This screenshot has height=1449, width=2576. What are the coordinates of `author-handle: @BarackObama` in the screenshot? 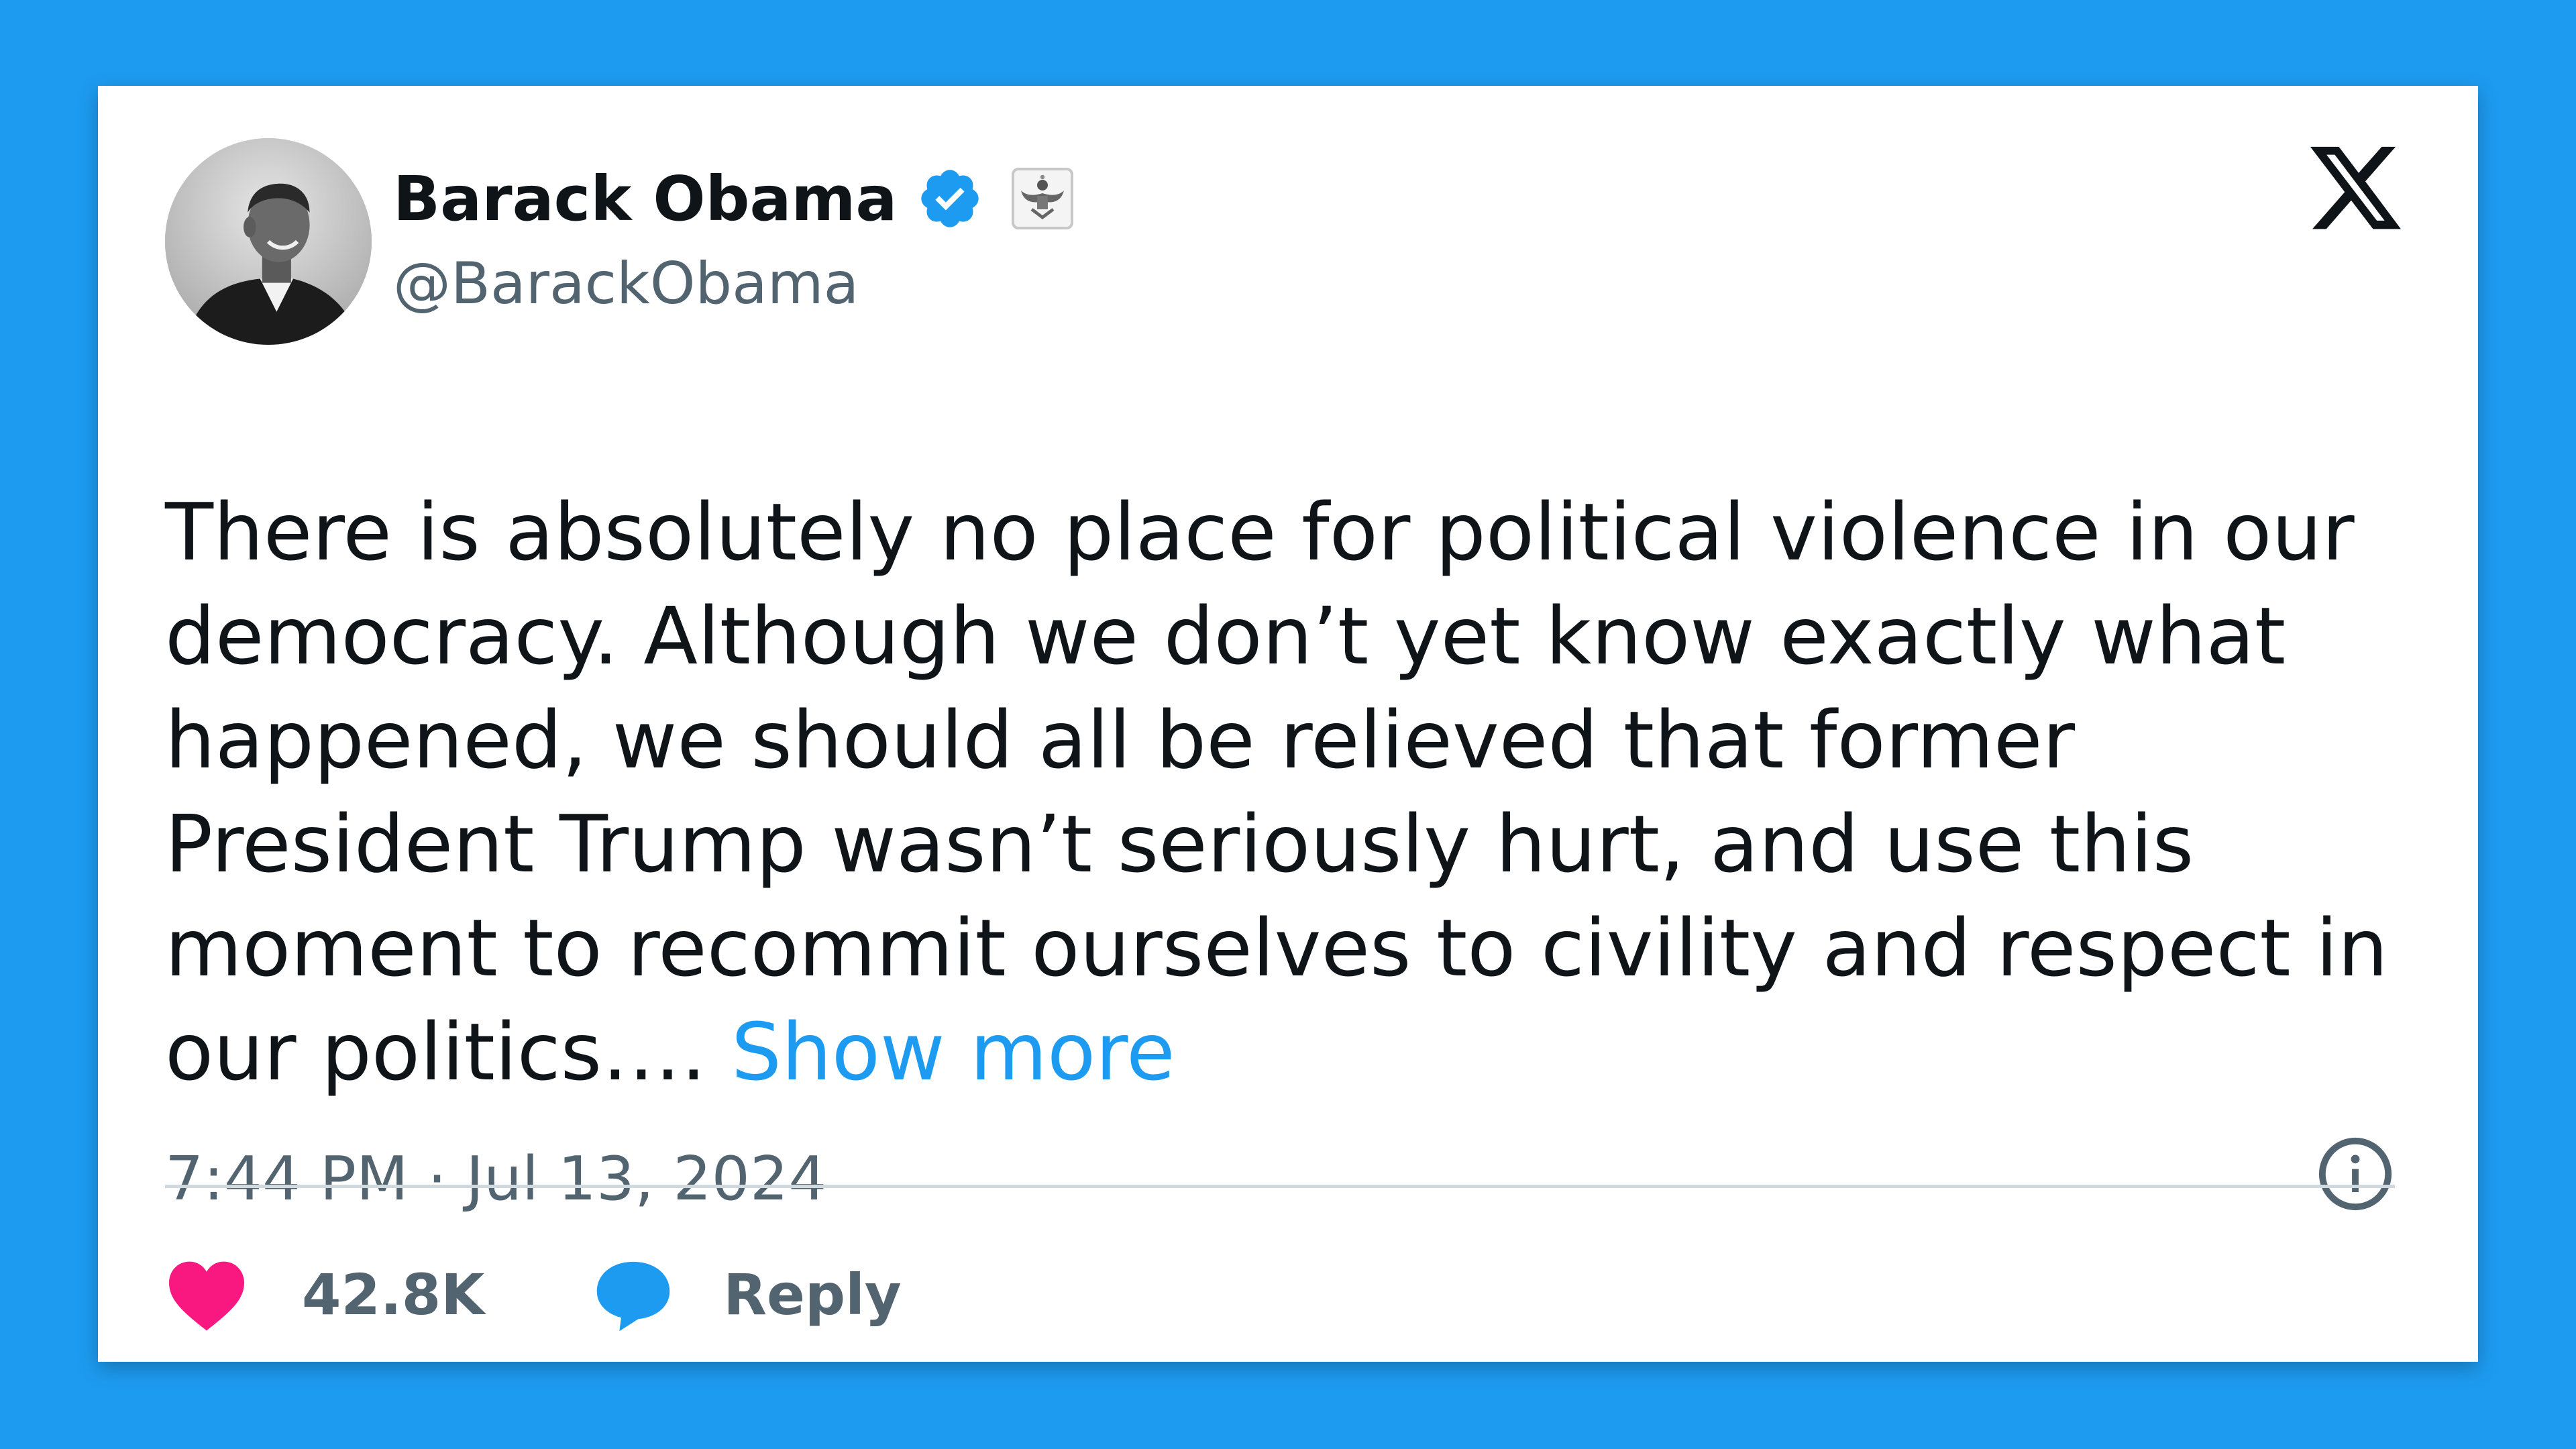 It's located at (626, 283).